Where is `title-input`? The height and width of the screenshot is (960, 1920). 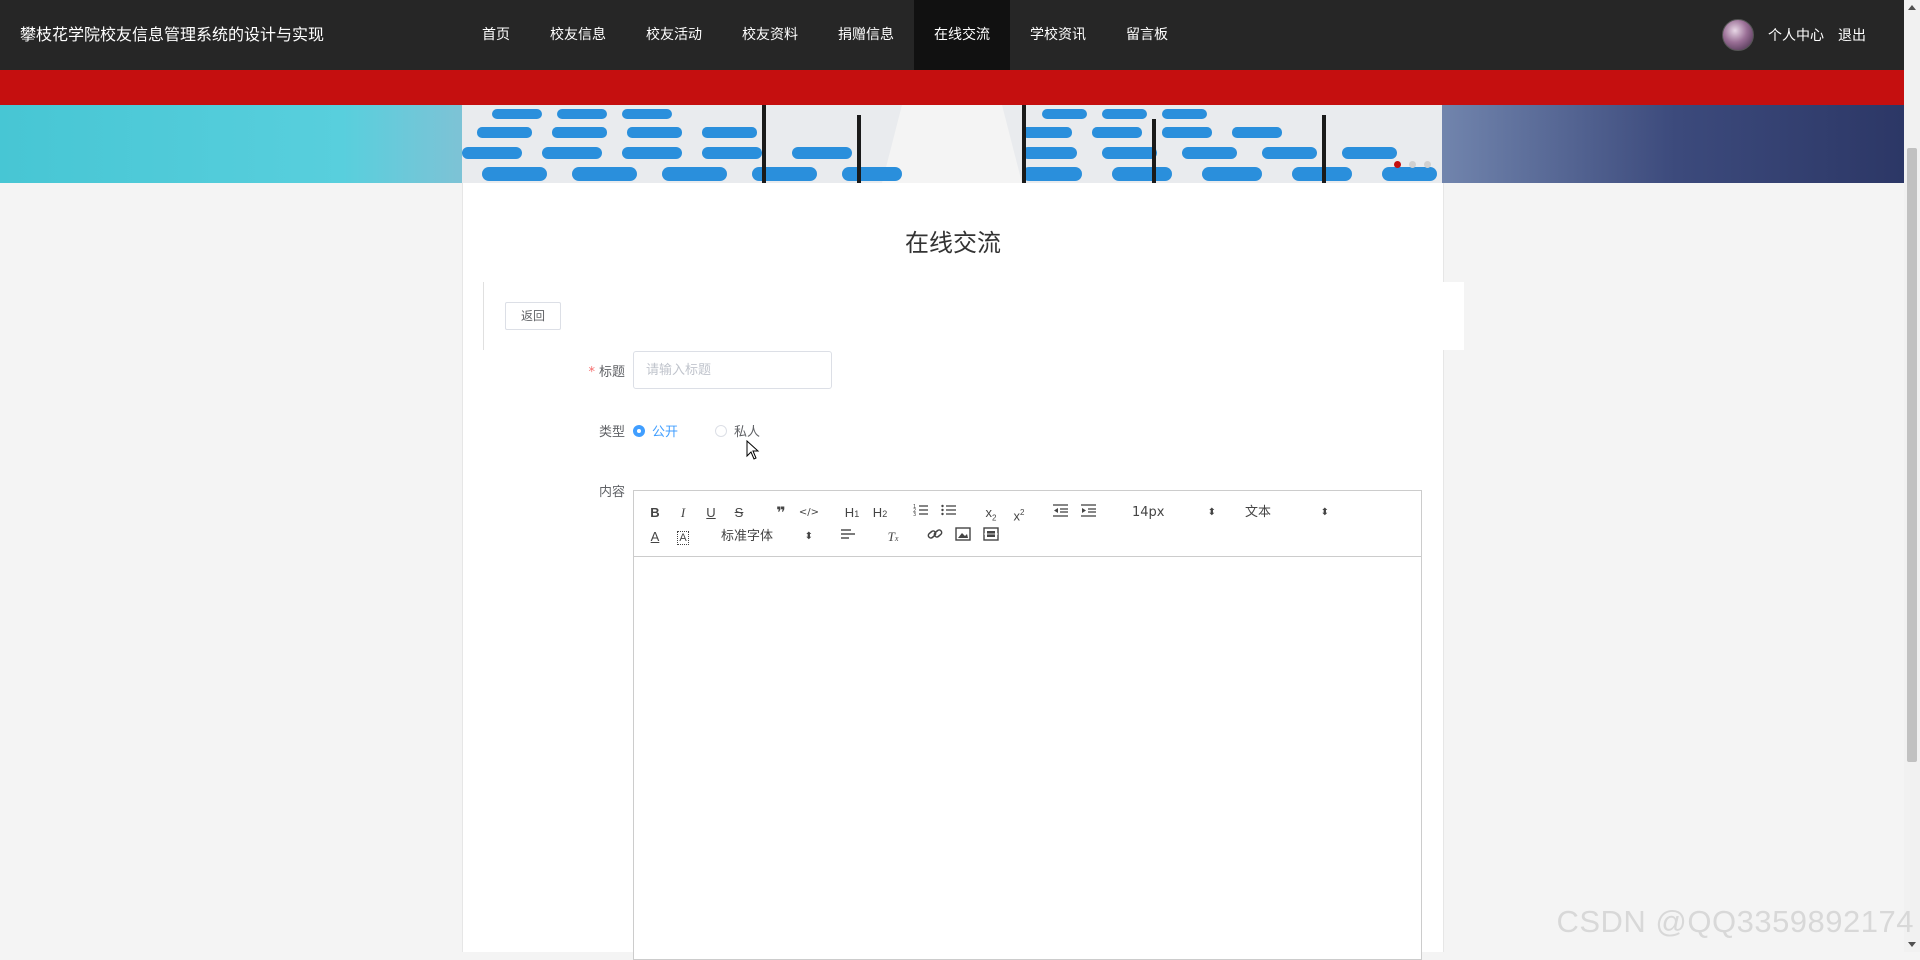 title-input is located at coordinates (732, 370).